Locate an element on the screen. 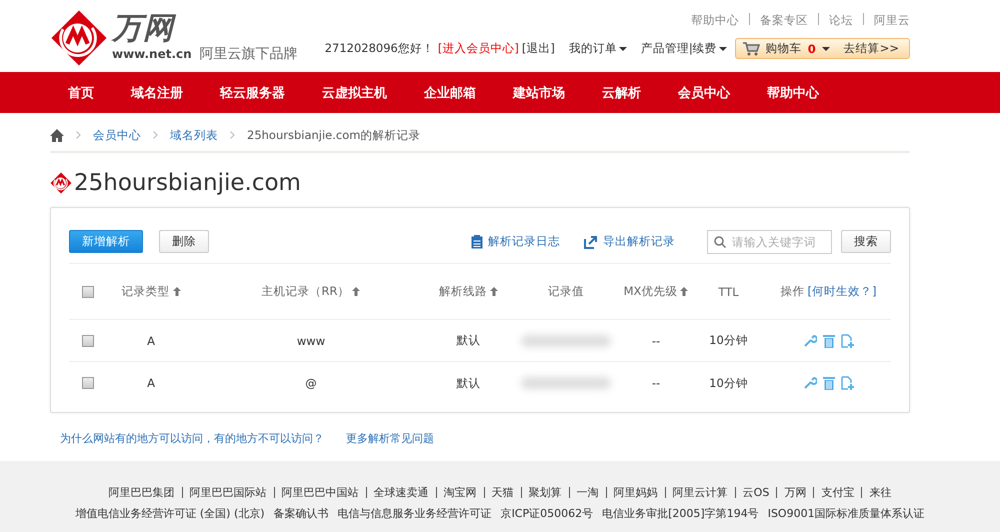  logo-text: 万网 is located at coordinates (205, 29).